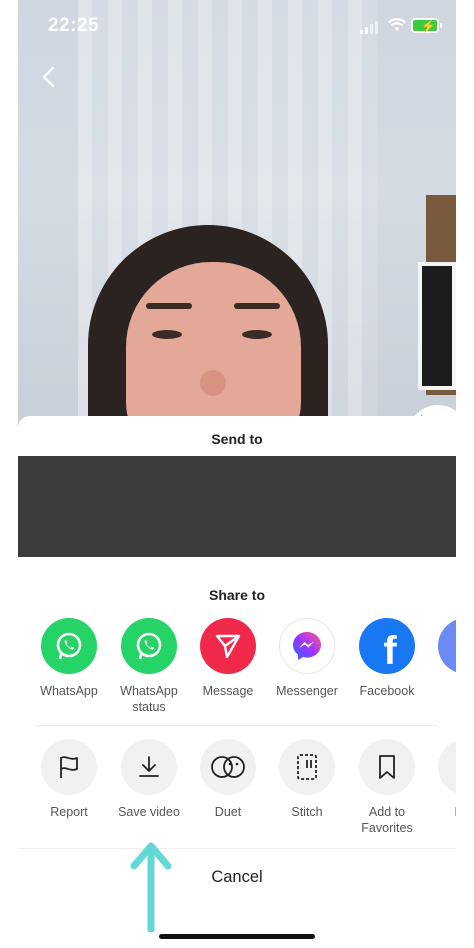 The image size is (474, 948). What do you see at coordinates (447, 767) in the screenshot?
I see `live-icon` at bounding box center [447, 767].